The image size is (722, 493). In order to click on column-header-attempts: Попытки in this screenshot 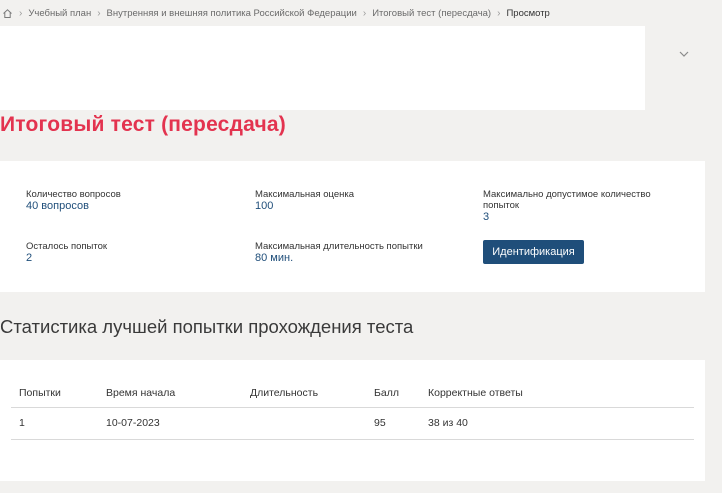, I will do `click(54, 393)`.